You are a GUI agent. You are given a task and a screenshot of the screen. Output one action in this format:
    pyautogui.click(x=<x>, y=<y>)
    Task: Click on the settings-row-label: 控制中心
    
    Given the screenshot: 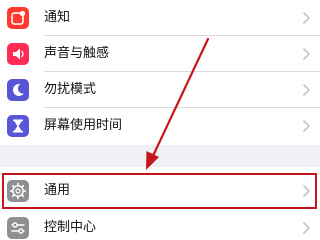 What is the action you would take?
    pyautogui.click(x=70, y=227)
    